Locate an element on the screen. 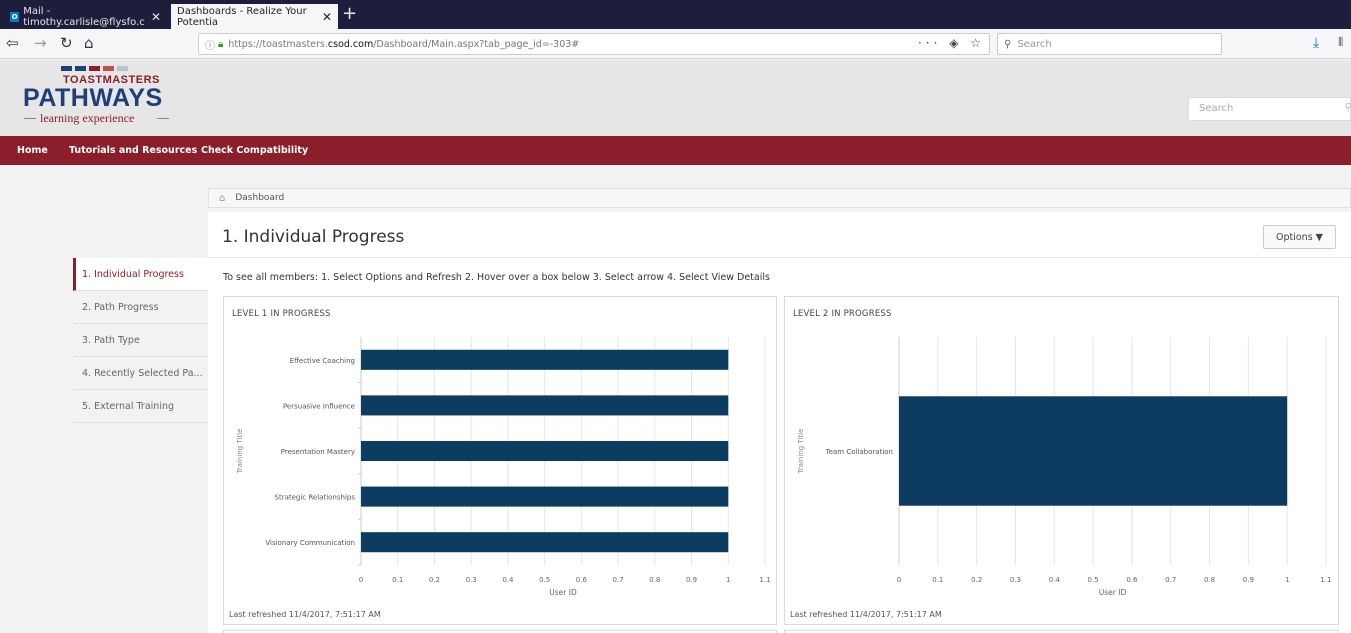 Image resolution: width=1351 pixels, height=633 pixels. download-icon: ⤓ is located at coordinates (1316, 43).